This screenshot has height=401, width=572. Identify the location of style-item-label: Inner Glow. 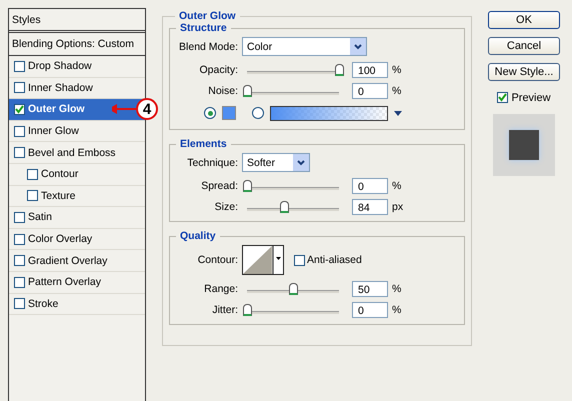
(53, 131).